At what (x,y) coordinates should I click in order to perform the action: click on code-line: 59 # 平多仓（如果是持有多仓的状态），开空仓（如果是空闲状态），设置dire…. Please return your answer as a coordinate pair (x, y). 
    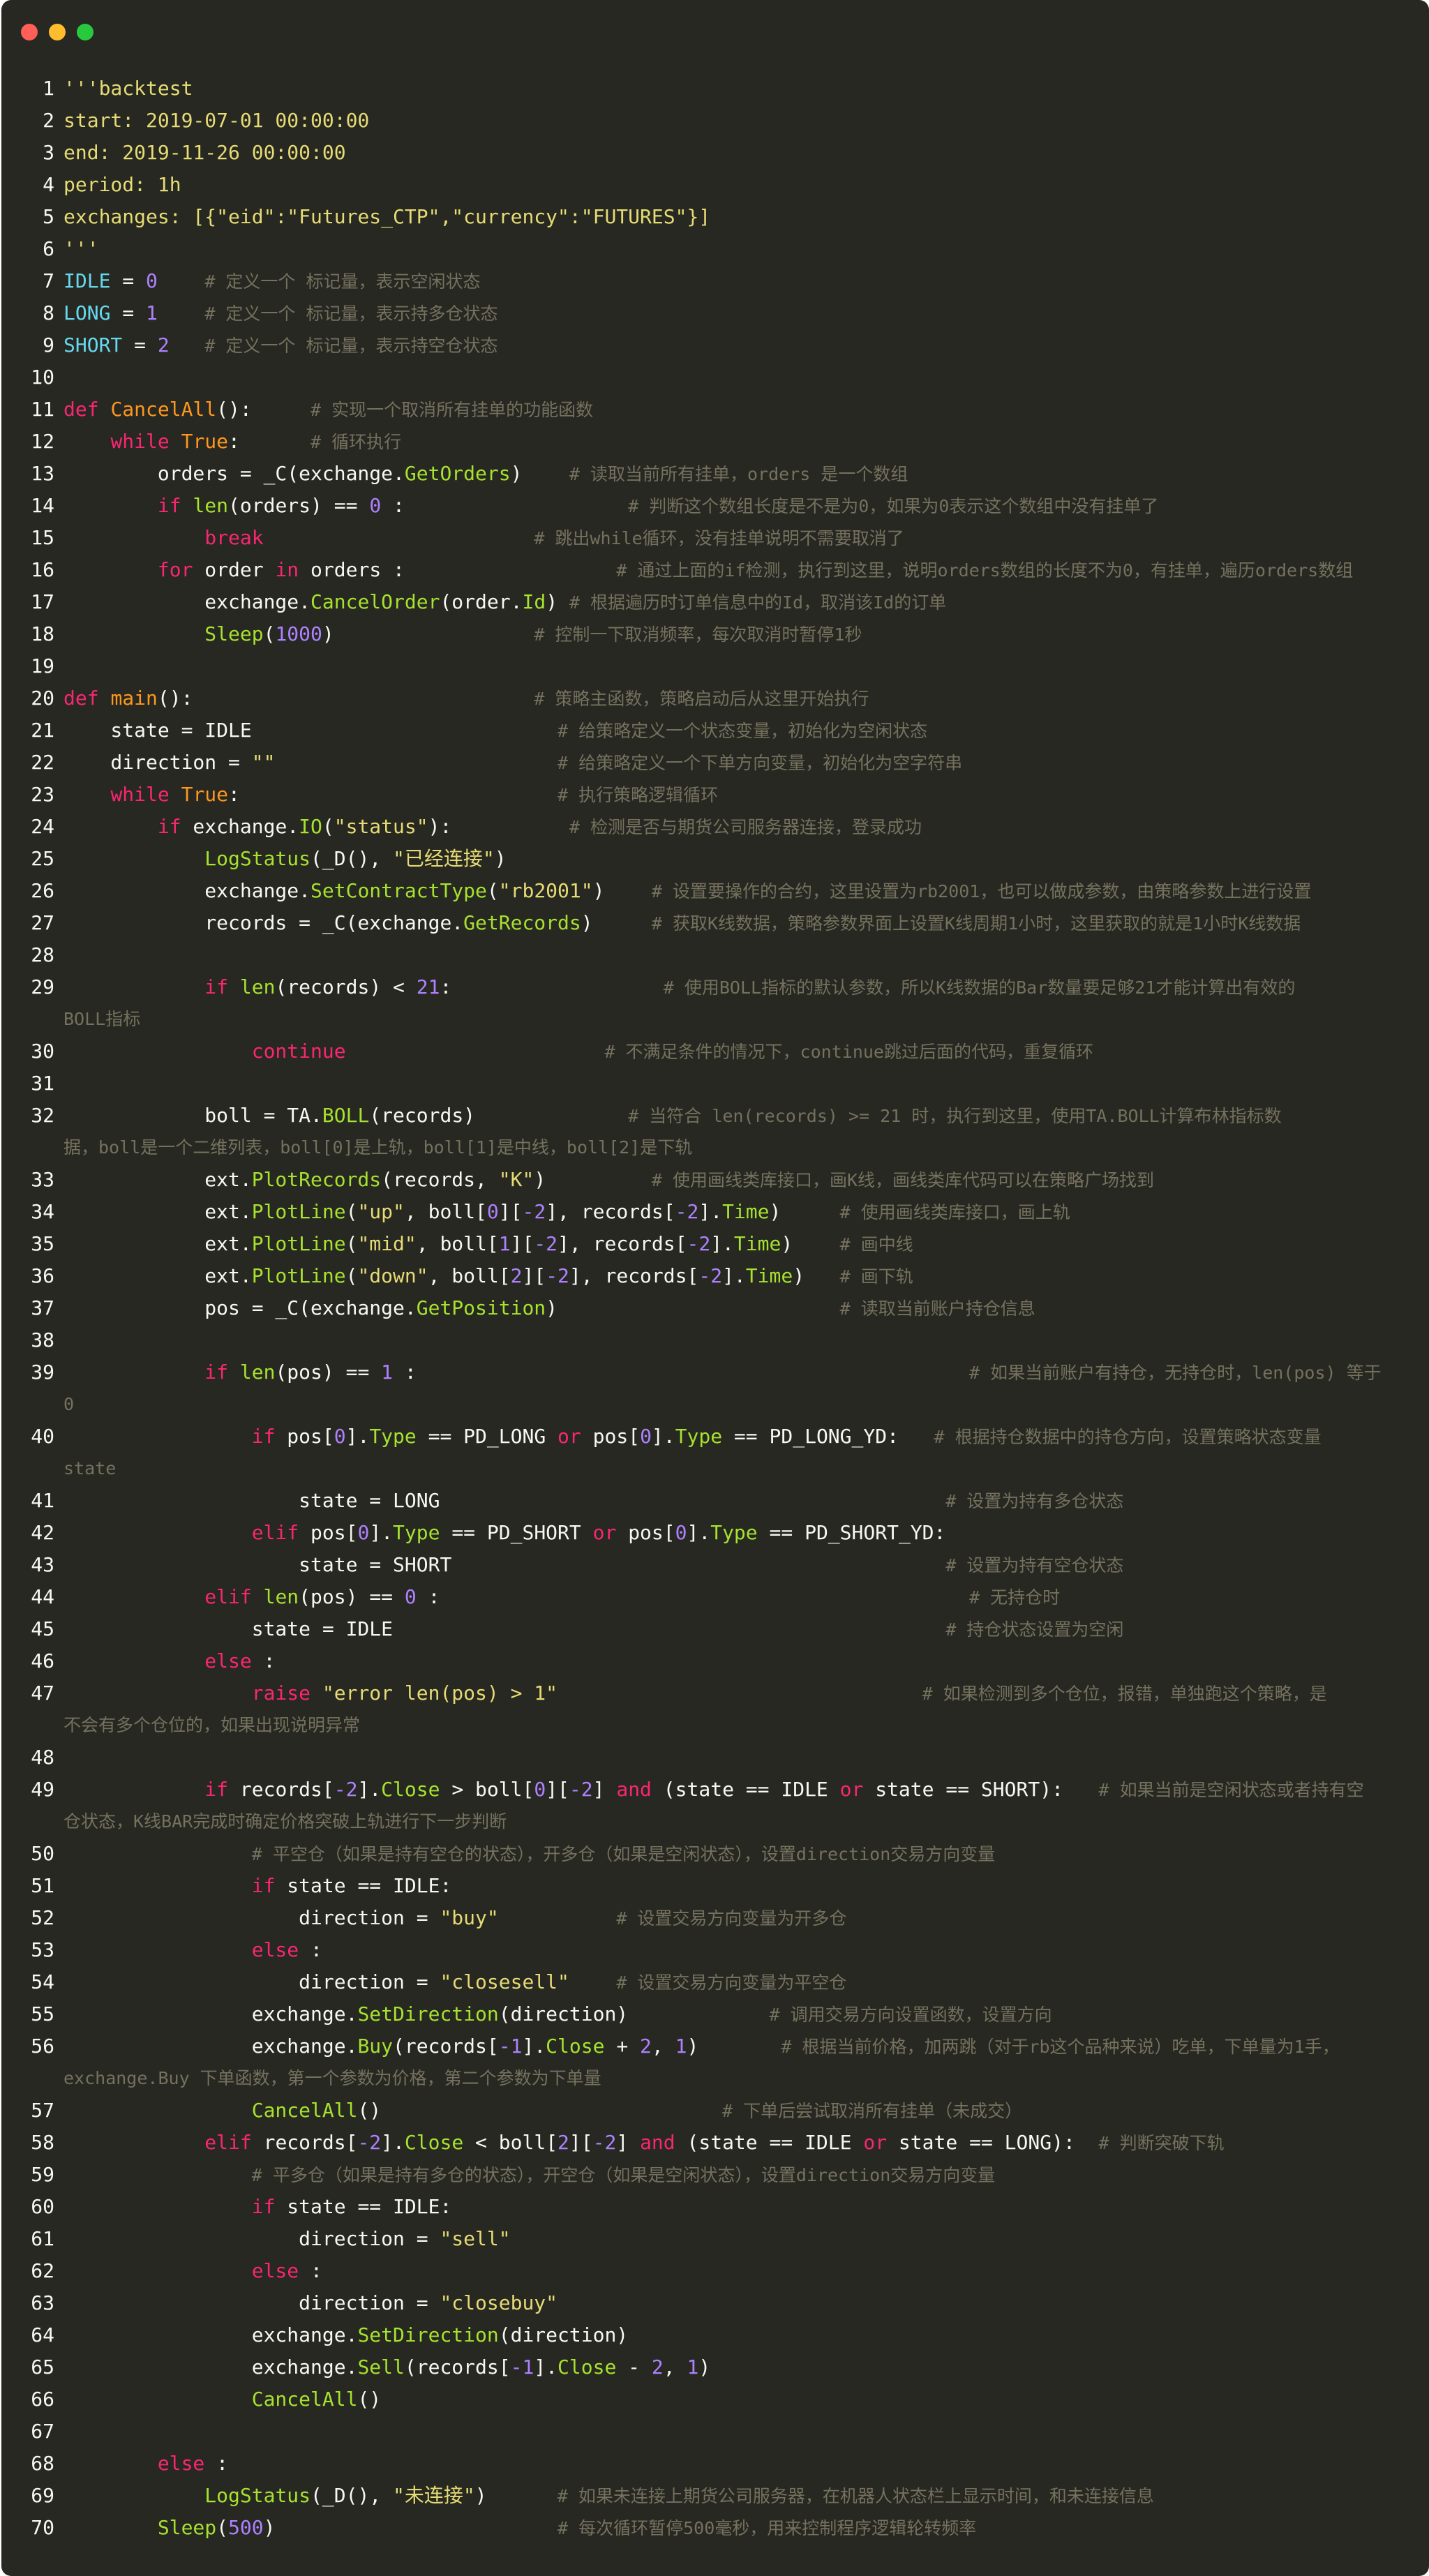
    Looking at the image, I should click on (715, 2175).